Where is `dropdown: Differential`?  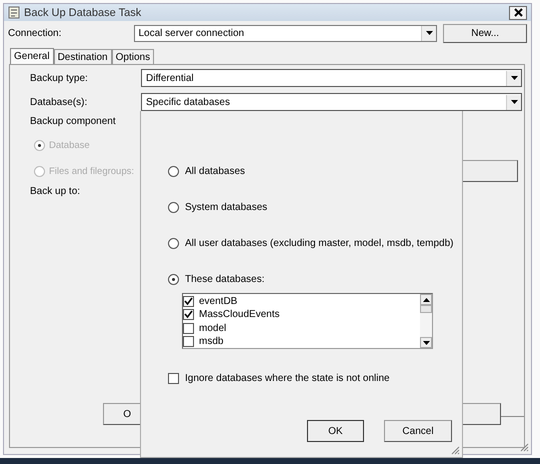 dropdown: Differential is located at coordinates (331, 78).